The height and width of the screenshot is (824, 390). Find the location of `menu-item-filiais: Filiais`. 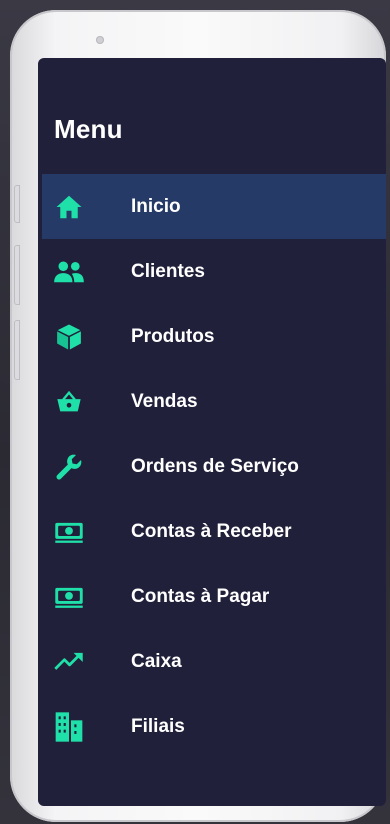

menu-item-filiais: Filiais is located at coordinates (214, 726).